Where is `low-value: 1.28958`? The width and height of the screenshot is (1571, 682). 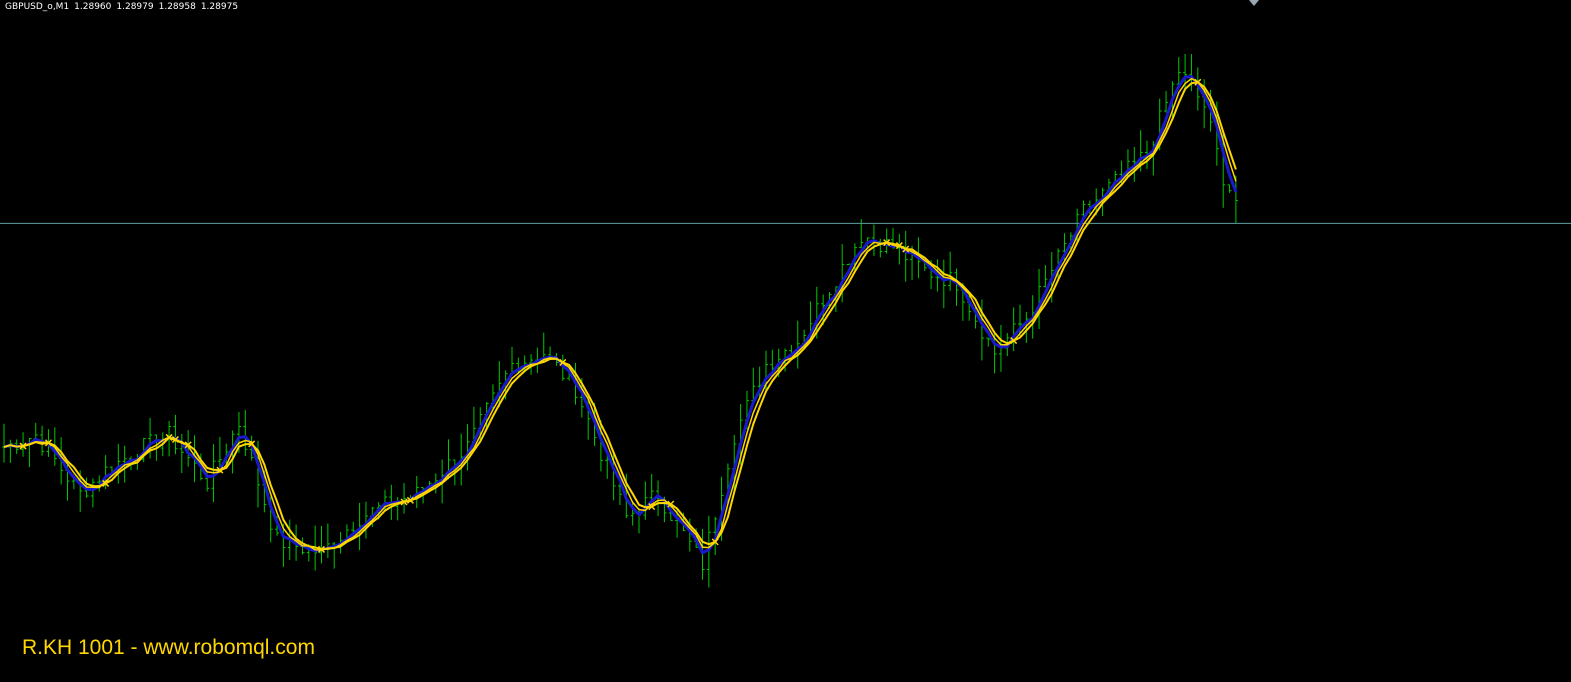 low-value: 1.28958 is located at coordinates (177, 7).